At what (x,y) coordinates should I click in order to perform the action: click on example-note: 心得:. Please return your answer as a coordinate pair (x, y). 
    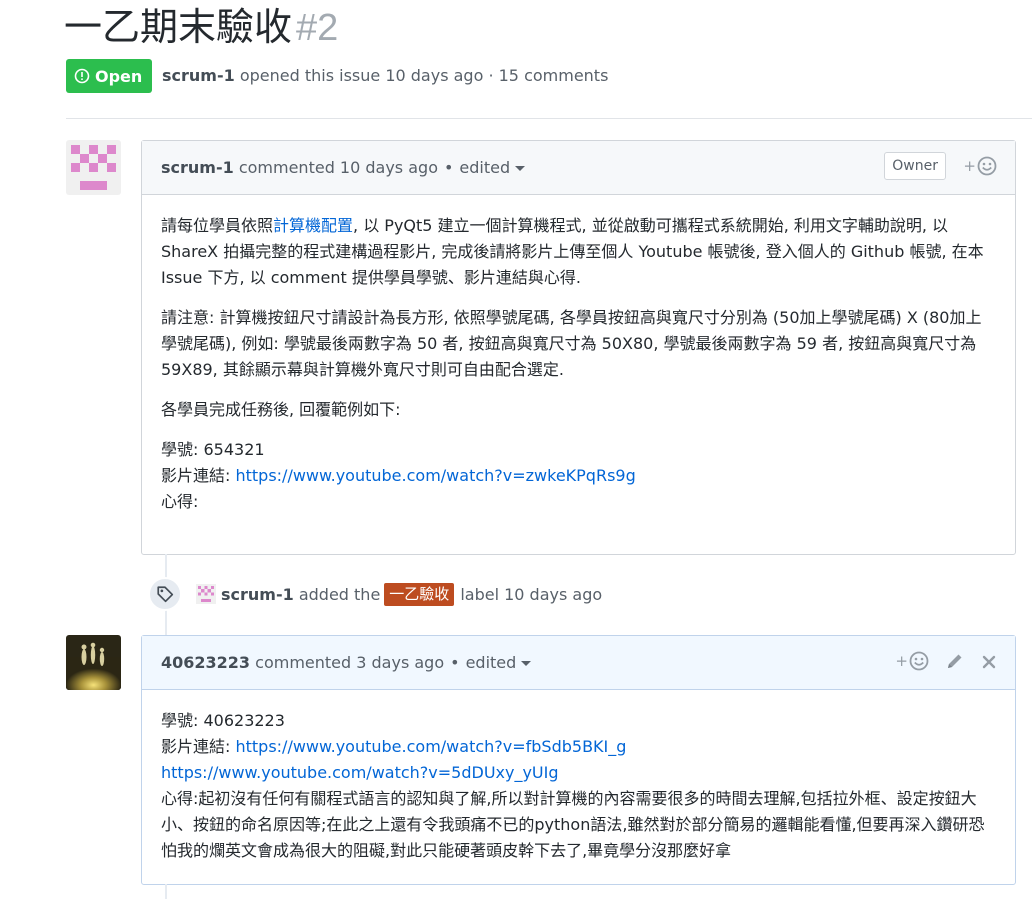
    Looking at the image, I should click on (180, 501).